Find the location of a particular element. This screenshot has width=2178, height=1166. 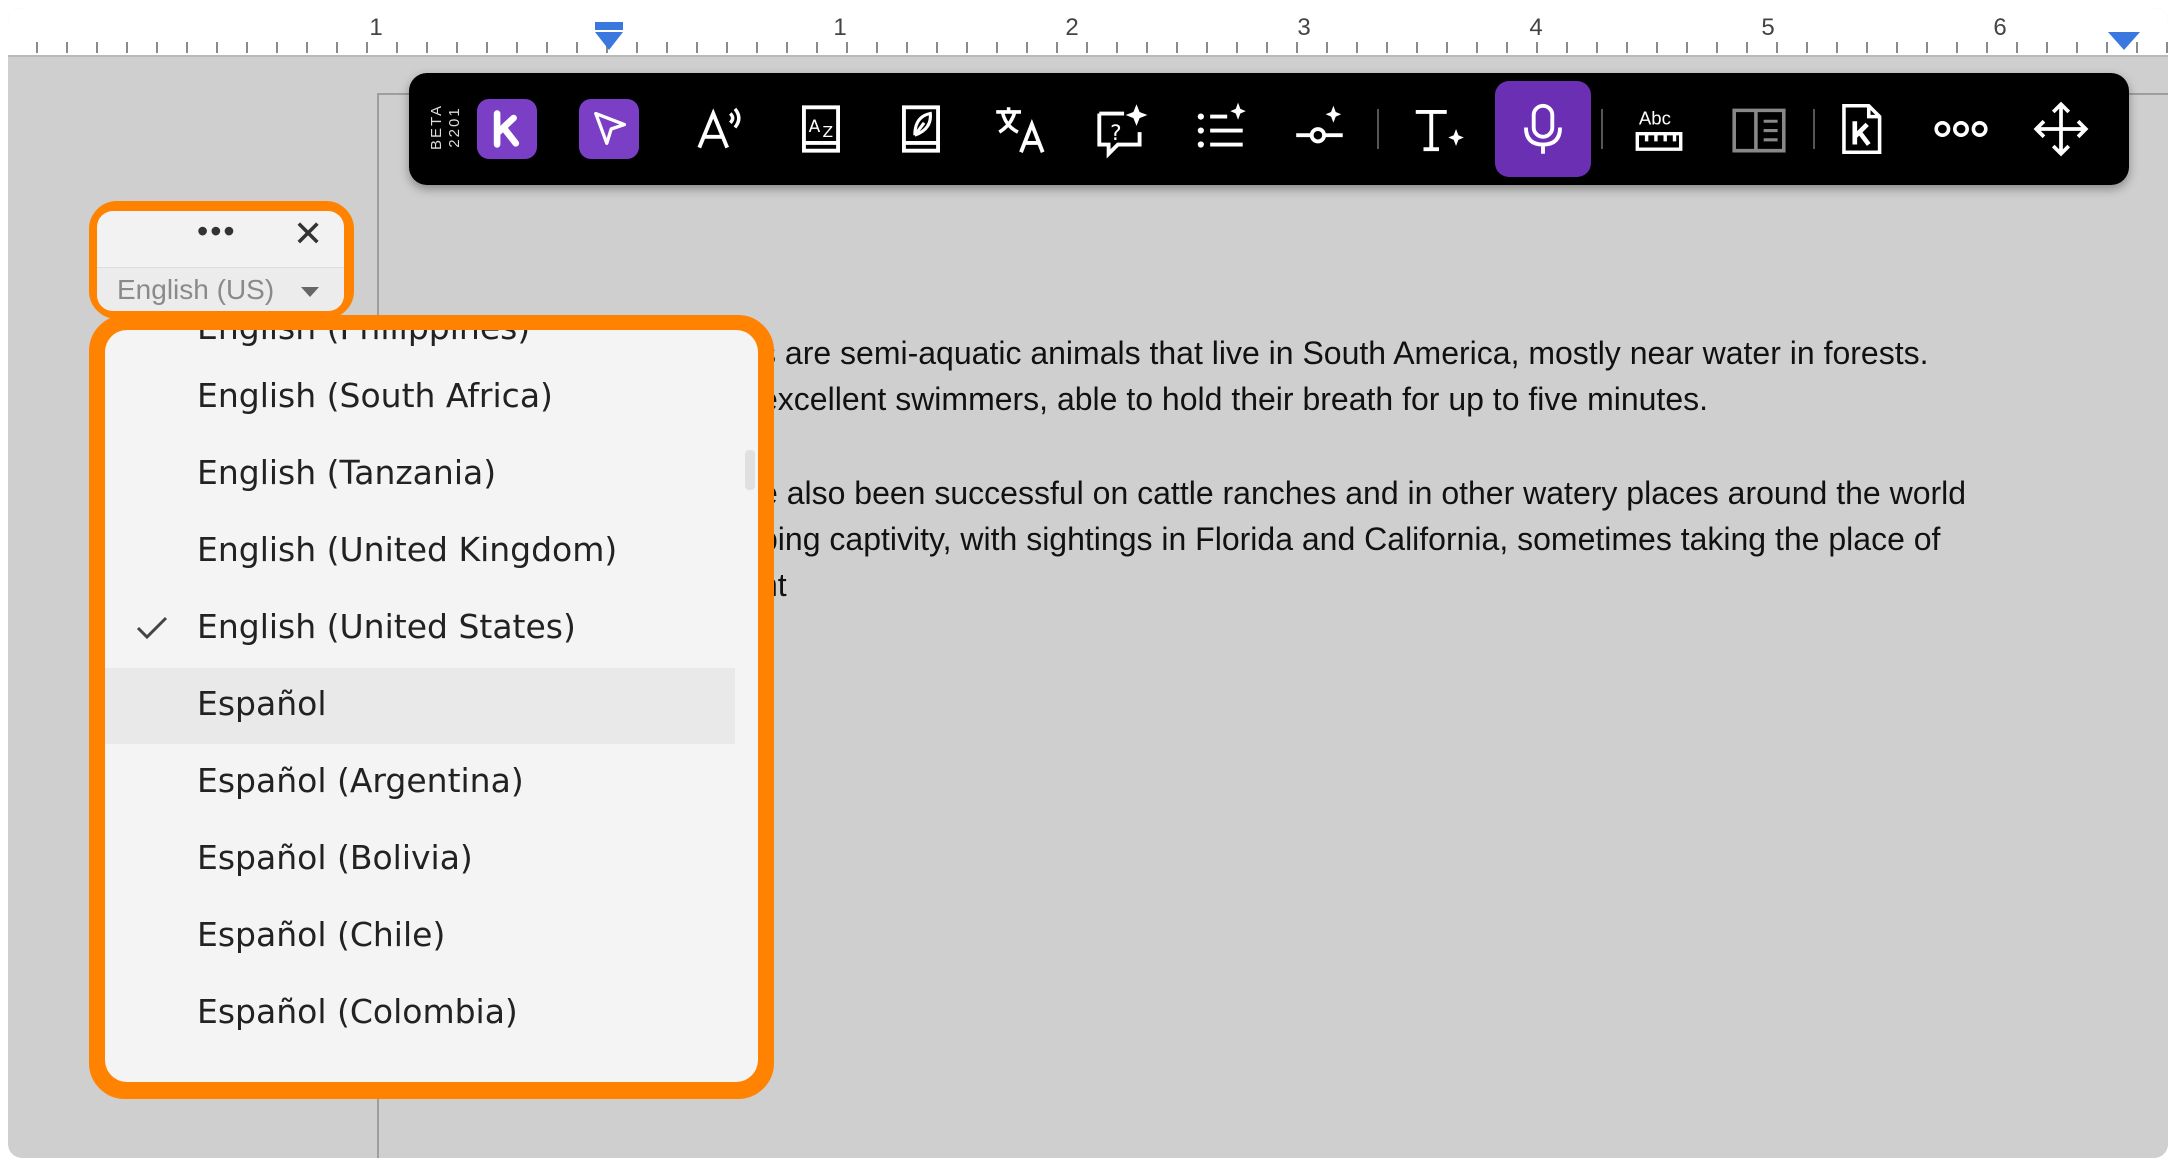

ruler: 1 1 2 3 4 5 6 is located at coordinates (1088, 32).